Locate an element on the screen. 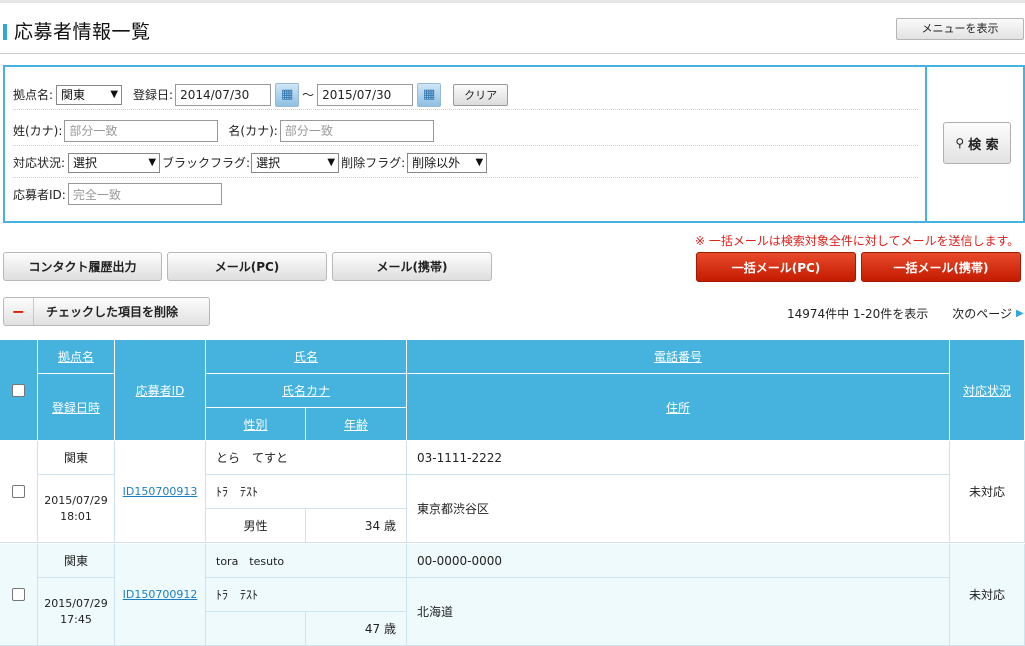 The height and width of the screenshot is (646, 1025). next-page-label: 次のページ is located at coordinates (982, 314).